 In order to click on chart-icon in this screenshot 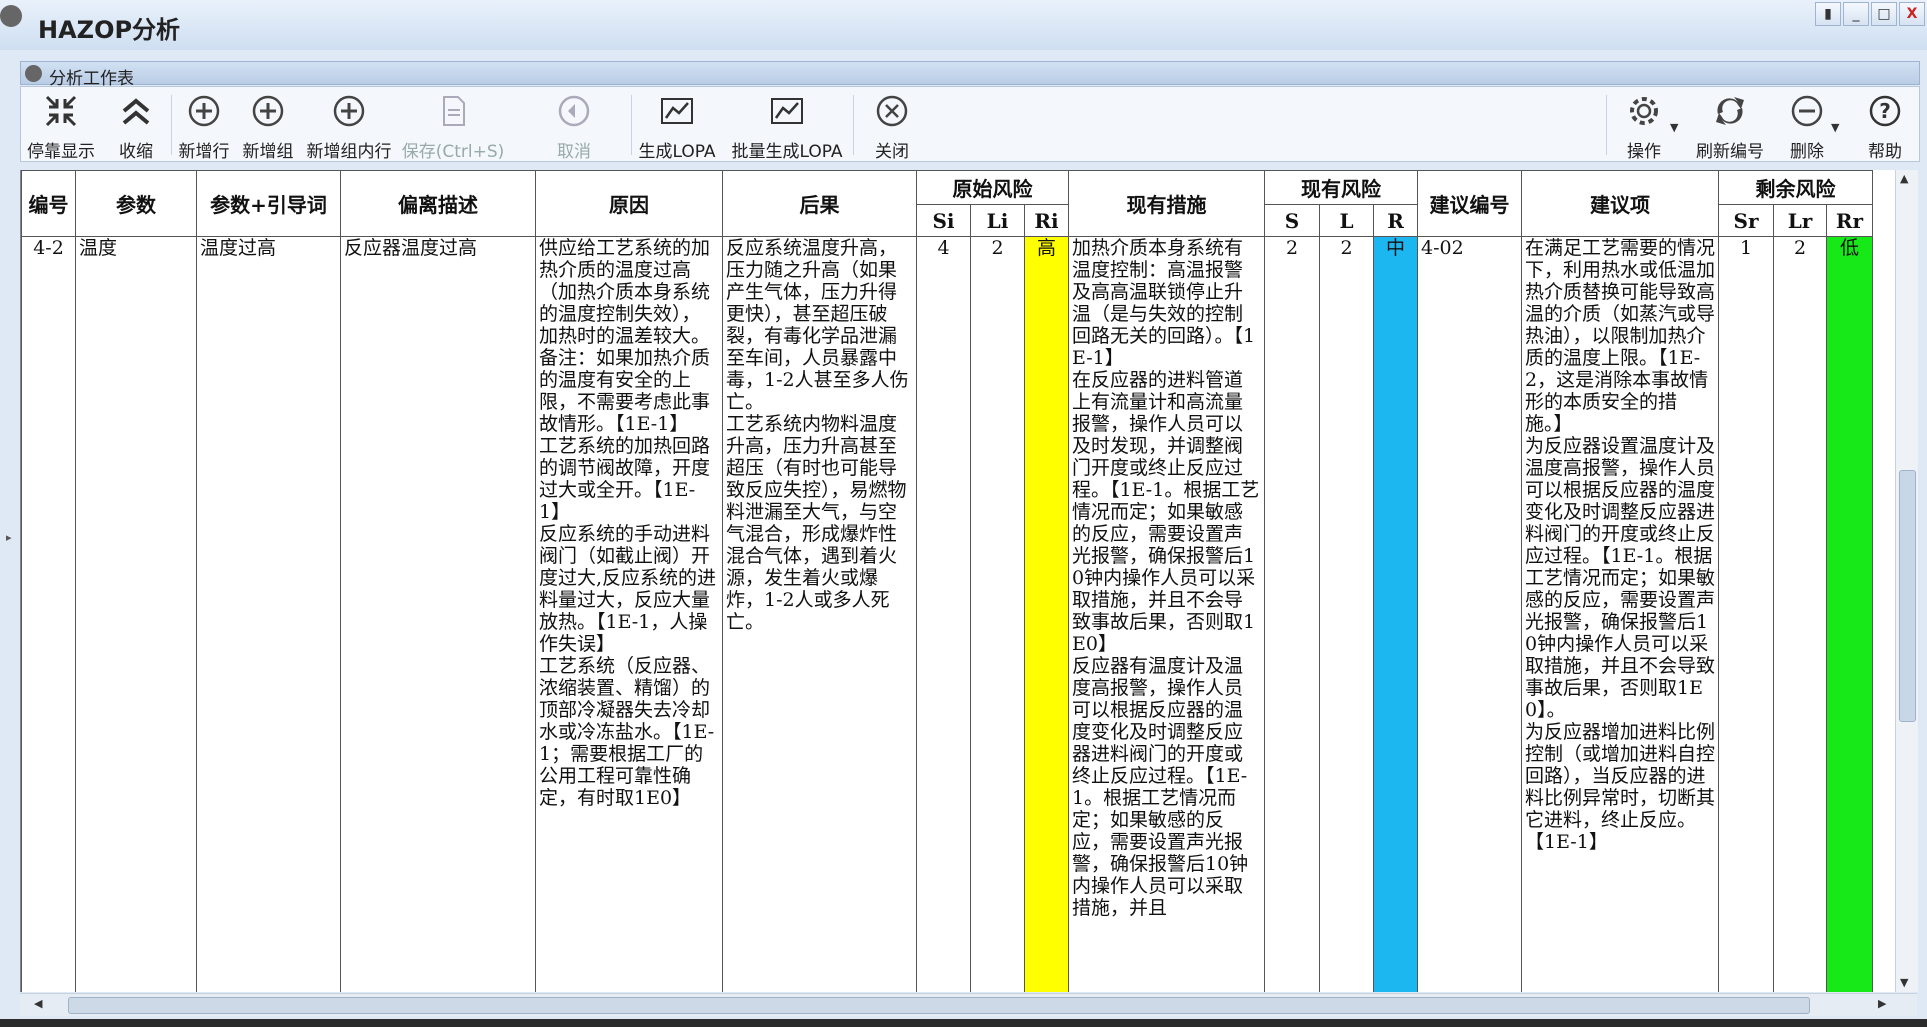, I will do `click(787, 111)`.